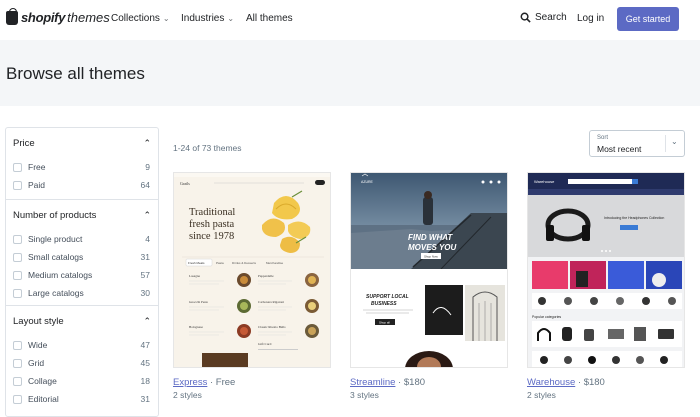  Describe the element at coordinates (196, 327) in the screenshot. I see `preview-item: Bolognese` at that location.